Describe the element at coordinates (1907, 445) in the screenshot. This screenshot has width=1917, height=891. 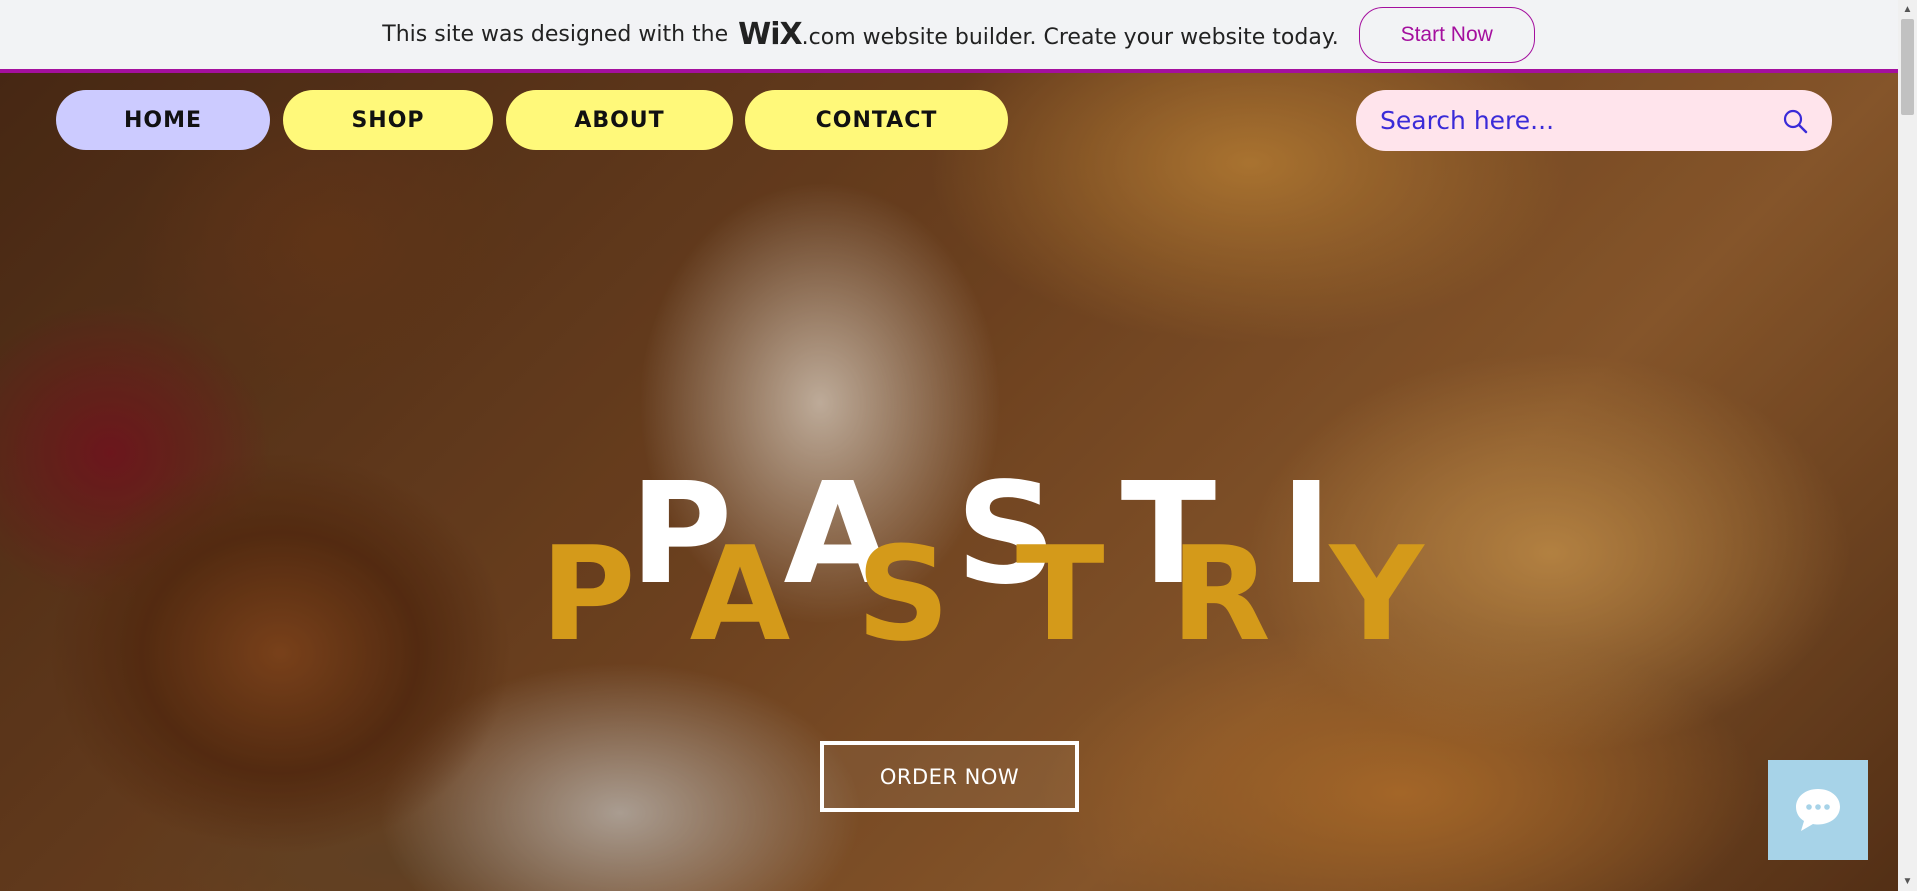
I see `vertical-scrollbar: ▲ ▼` at that location.